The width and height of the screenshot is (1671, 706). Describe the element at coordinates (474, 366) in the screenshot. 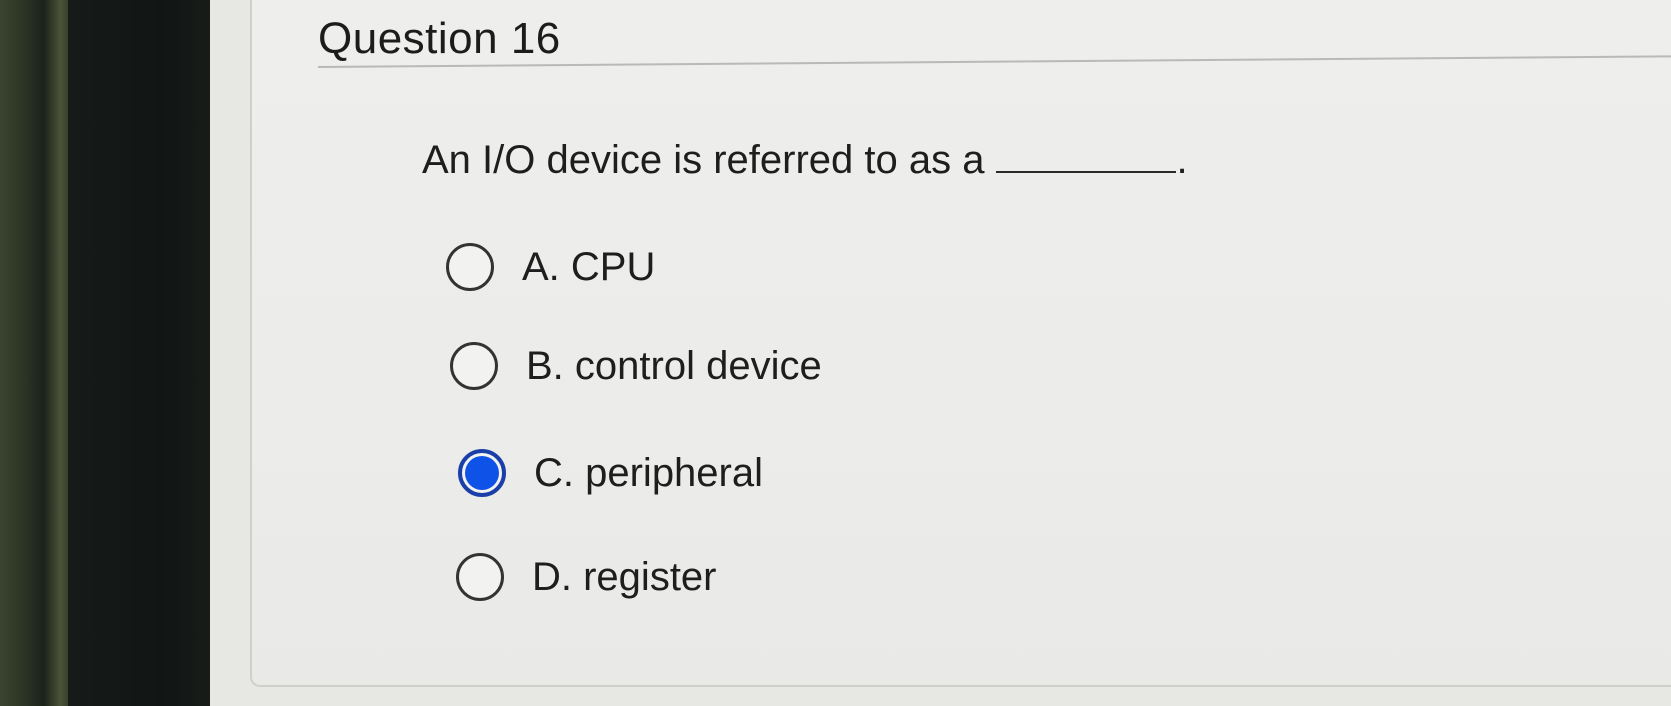

I see `radio-button-b` at that location.